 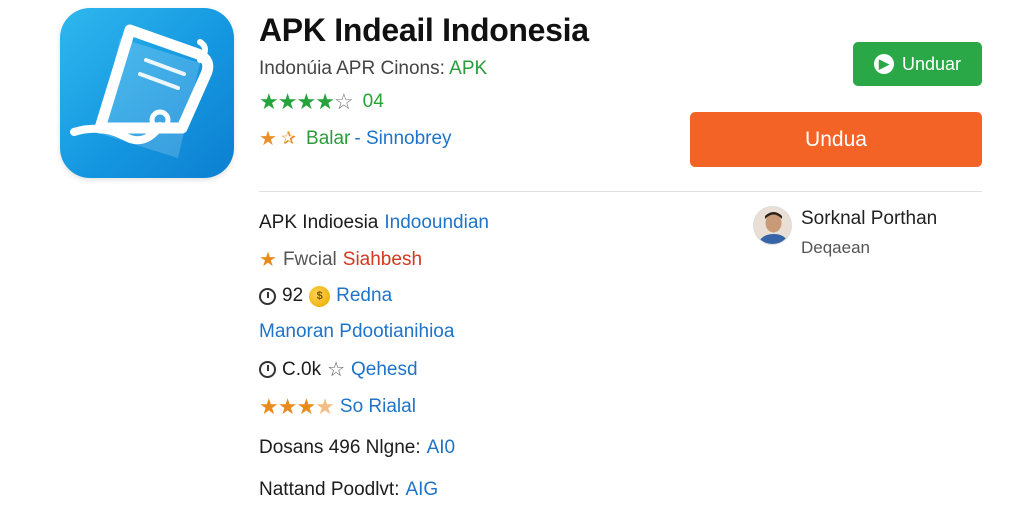 I want to click on info-line-1: APK Indioesia Indooundian, so click(x=374, y=223).